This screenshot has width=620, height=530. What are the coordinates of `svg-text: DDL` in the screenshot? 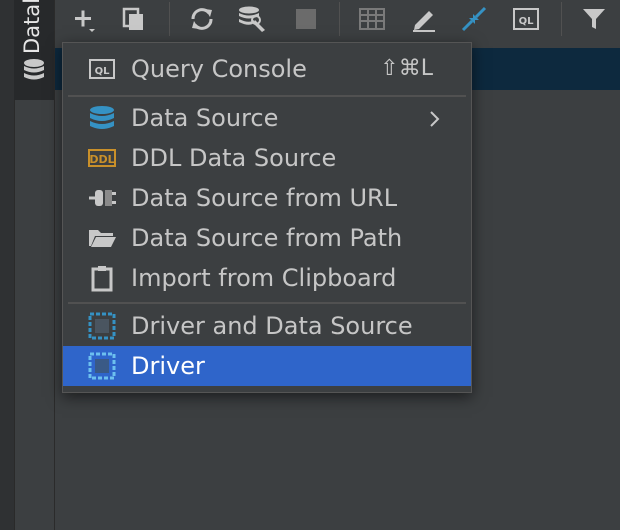 It's located at (101, 159).